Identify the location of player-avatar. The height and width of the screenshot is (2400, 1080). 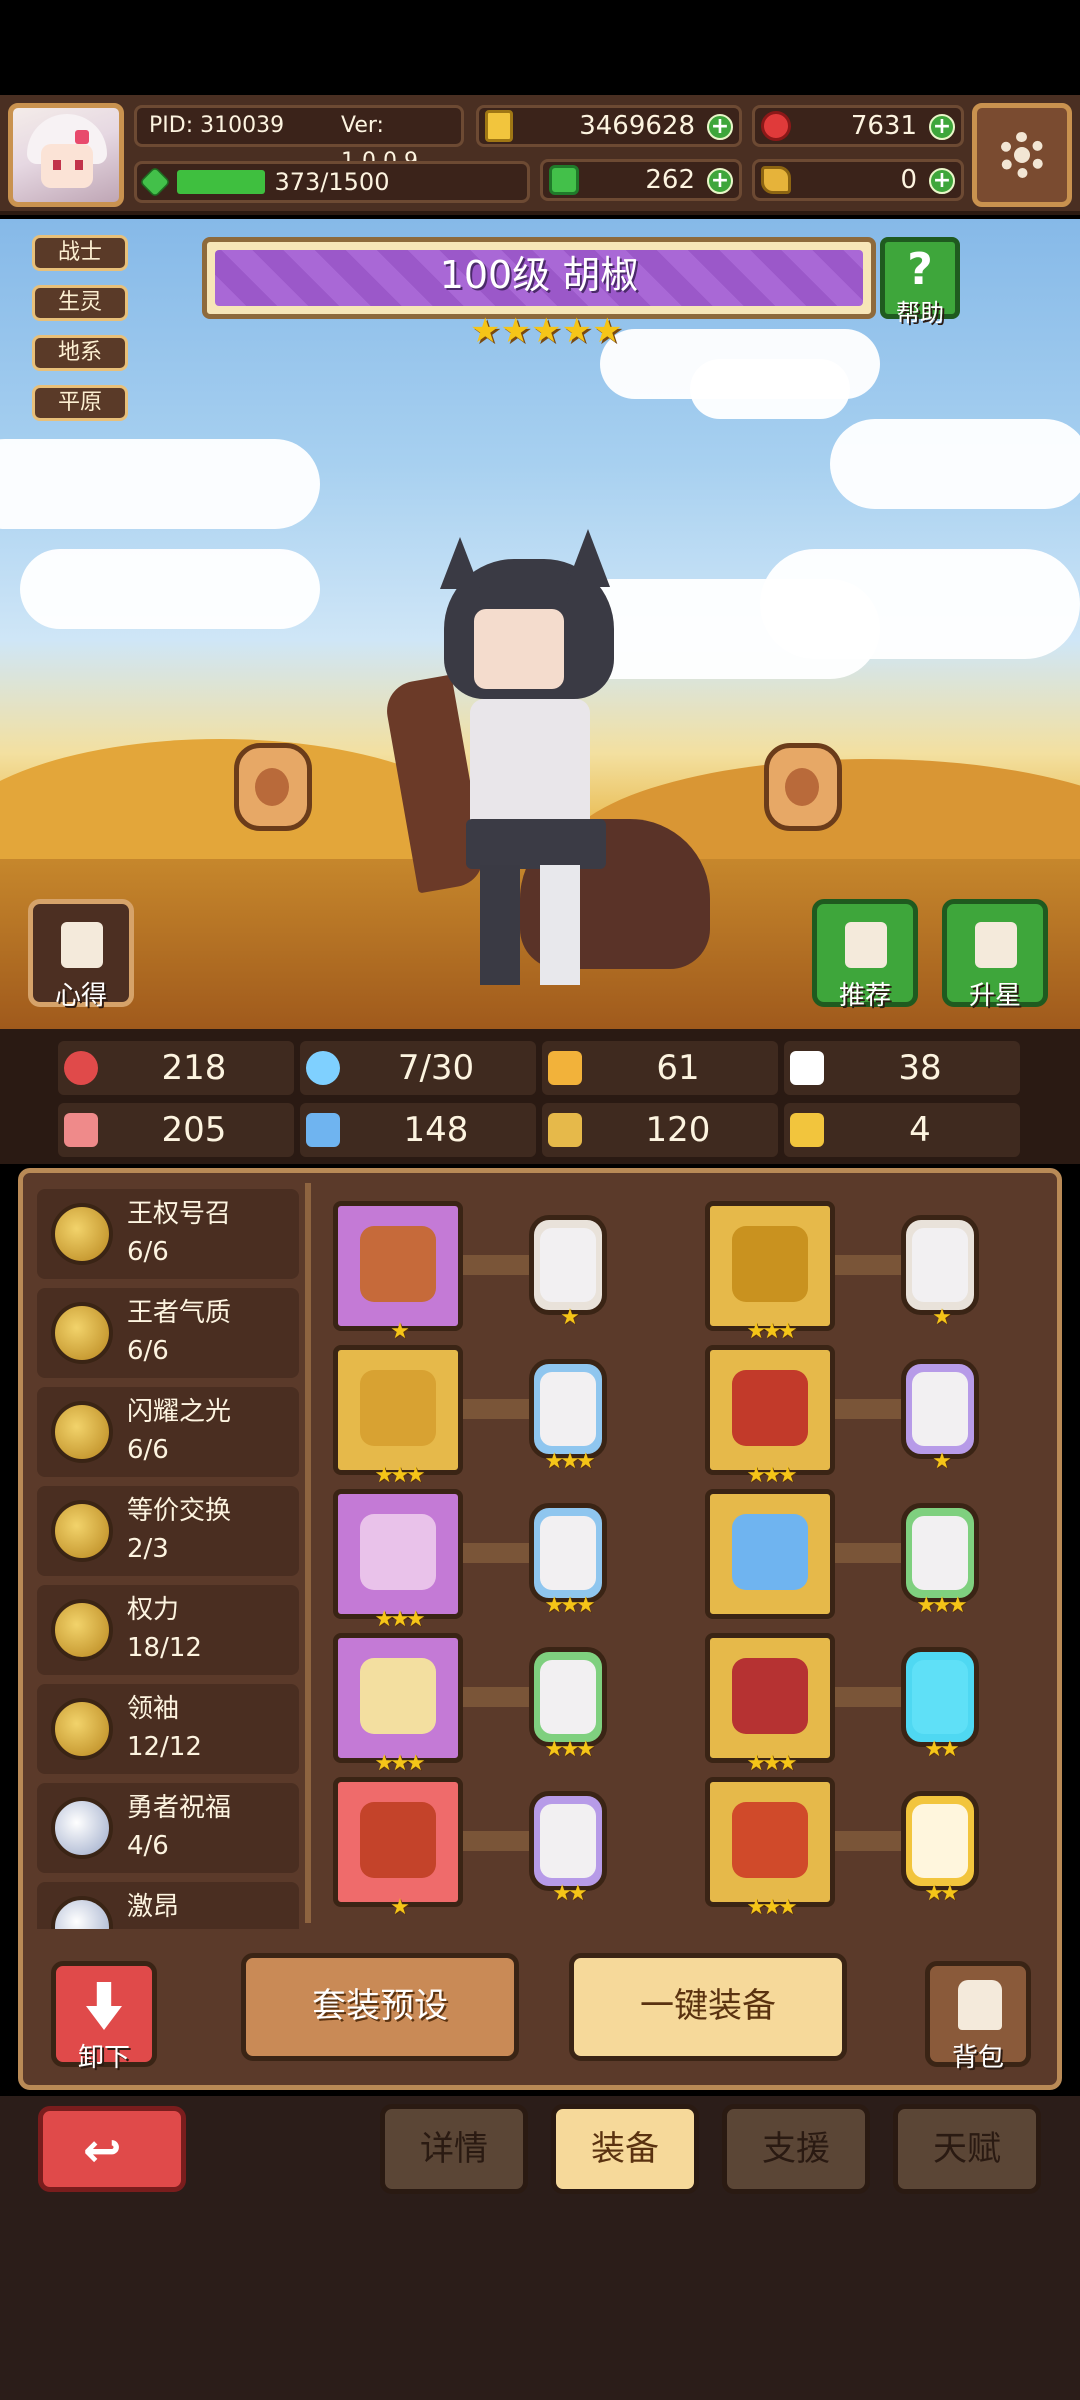
(66, 155).